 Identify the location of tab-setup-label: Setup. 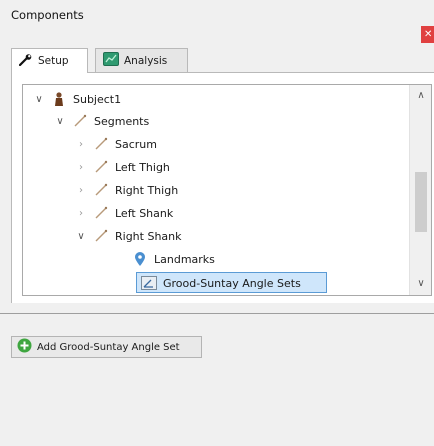
(53, 61).